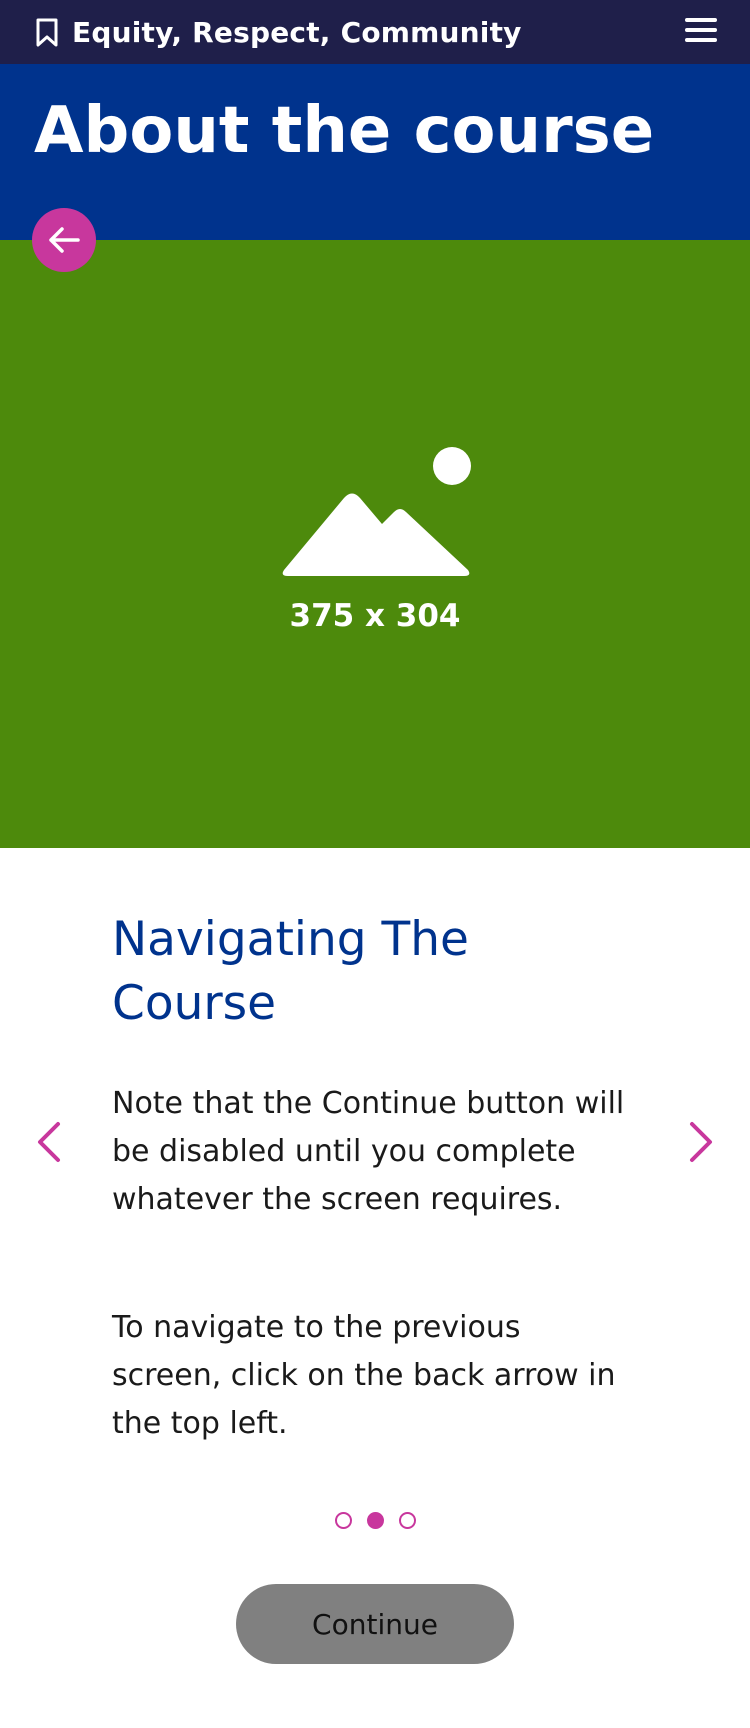 Image resolution: width=750 pixels, height=1728 pixels. What do you see at coordinates (48, 1142) in the screenshot?
I see `chevron-left-icon` at bounding box center [48, 1142].